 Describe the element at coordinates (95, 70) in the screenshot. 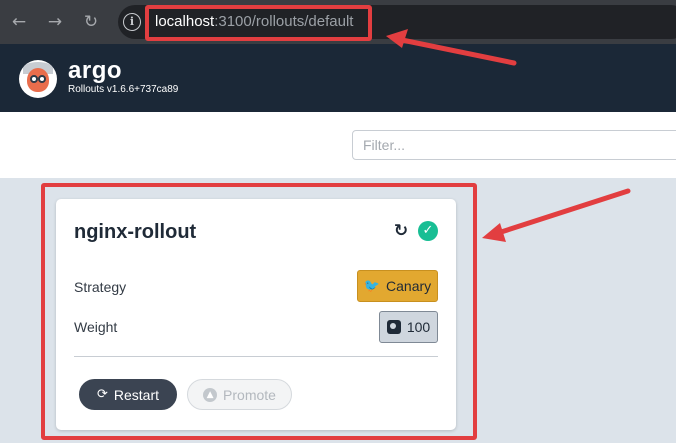

I see `brand-name: argo` at that location.